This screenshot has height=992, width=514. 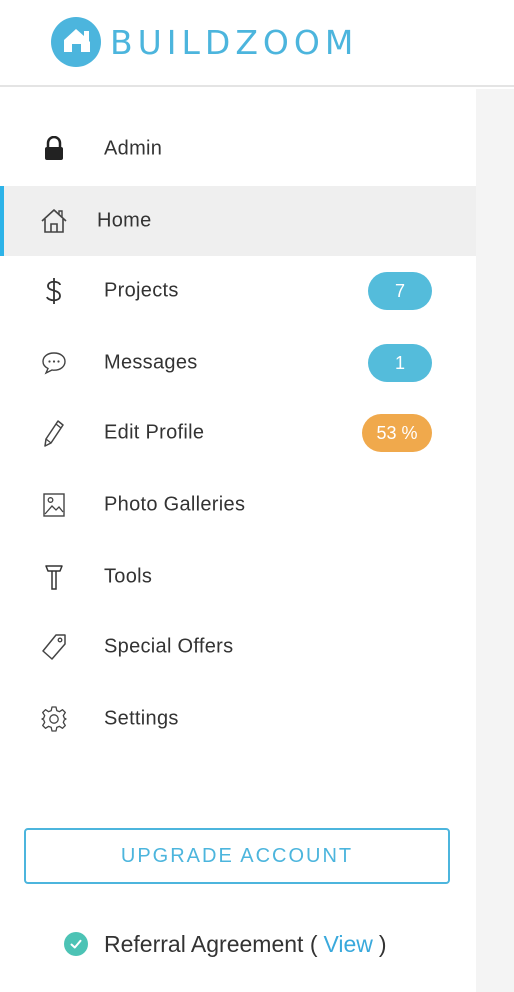 What do you see at coordinates (54, 363) in the screenshot?
I see `chat-bubble-icon` at bounding box center [54, 363].